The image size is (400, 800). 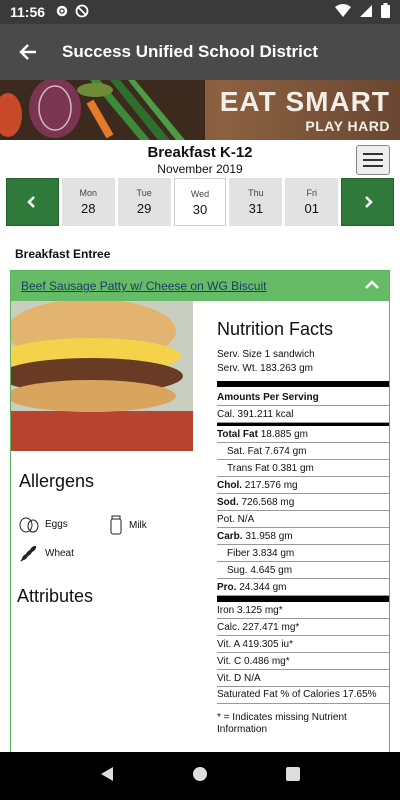 I want to click on day-name: Mon, so click(x=88, y=193).